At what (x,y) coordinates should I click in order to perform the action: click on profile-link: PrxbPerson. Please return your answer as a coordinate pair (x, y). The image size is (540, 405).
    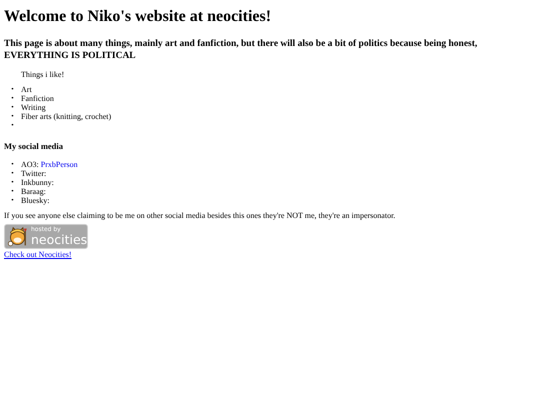
    Looking at the image, I should click on (59, 164).